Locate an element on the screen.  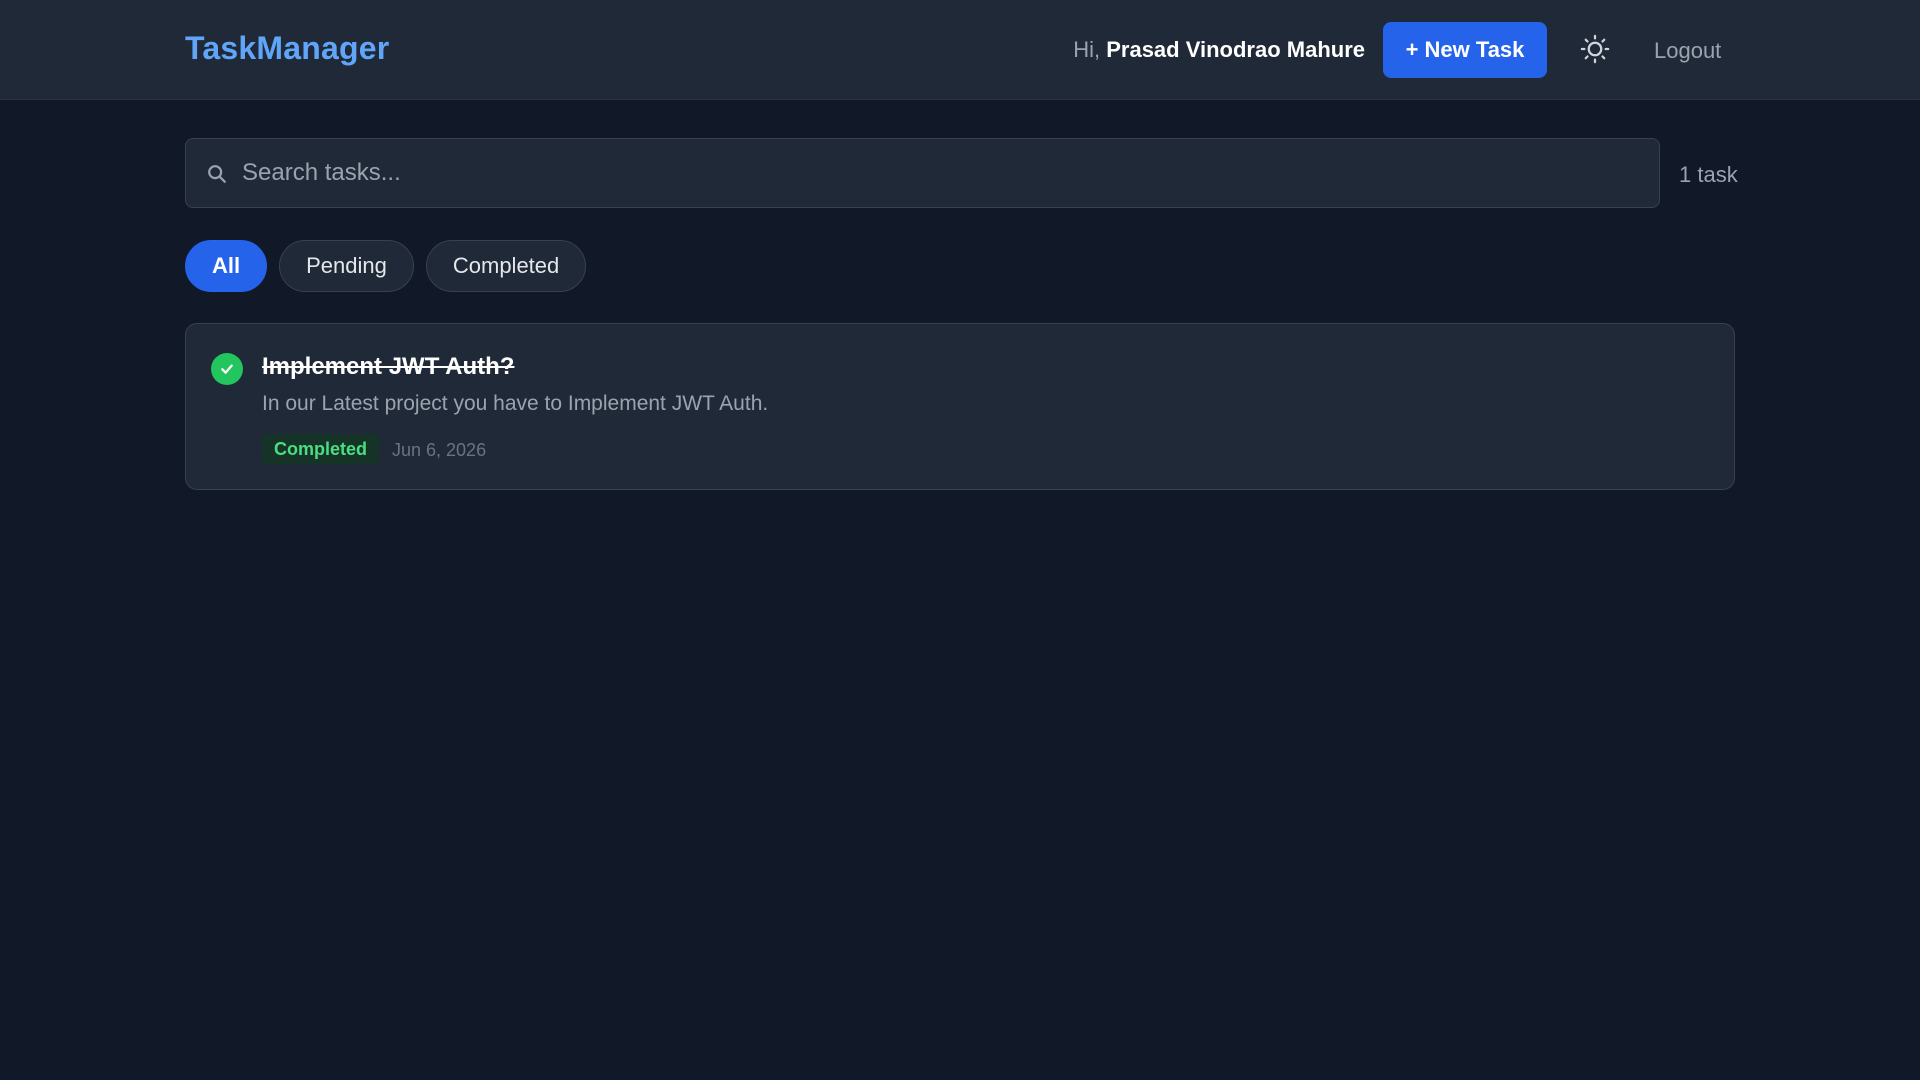
search-icon is located at coordinates (217, 174).